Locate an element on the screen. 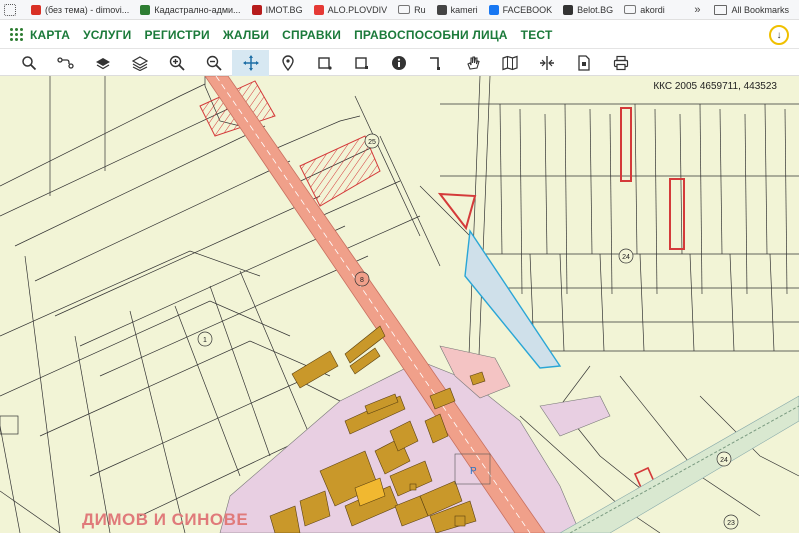 Image resolution: width=799 pixels, height=533 pixels. layers-icon is located at coordinates (102, 63).